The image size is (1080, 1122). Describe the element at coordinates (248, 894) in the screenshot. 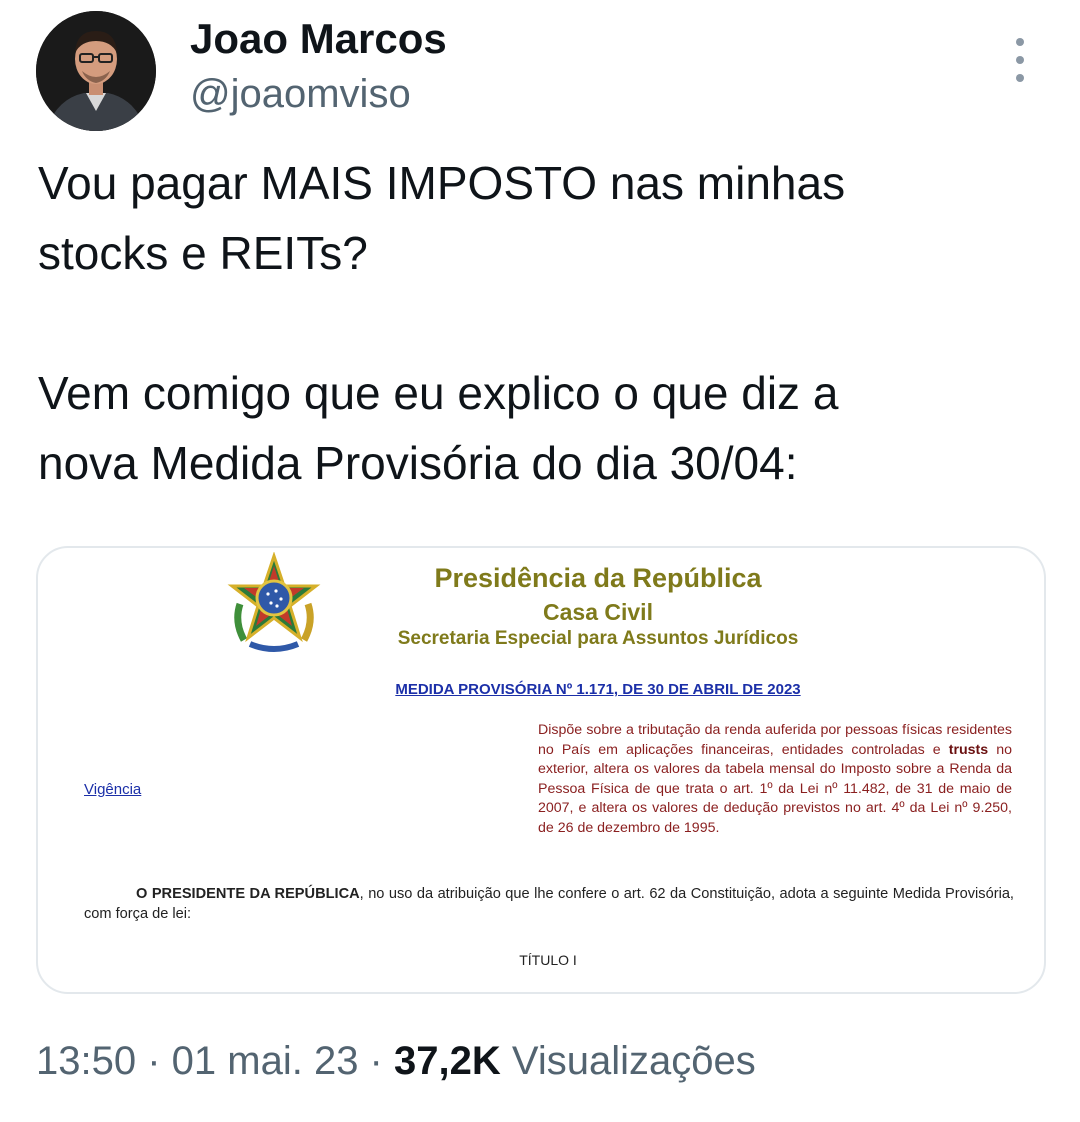

I see `preamble-bold: O PRESIDENTE DA REPÚBLICA` at that location.